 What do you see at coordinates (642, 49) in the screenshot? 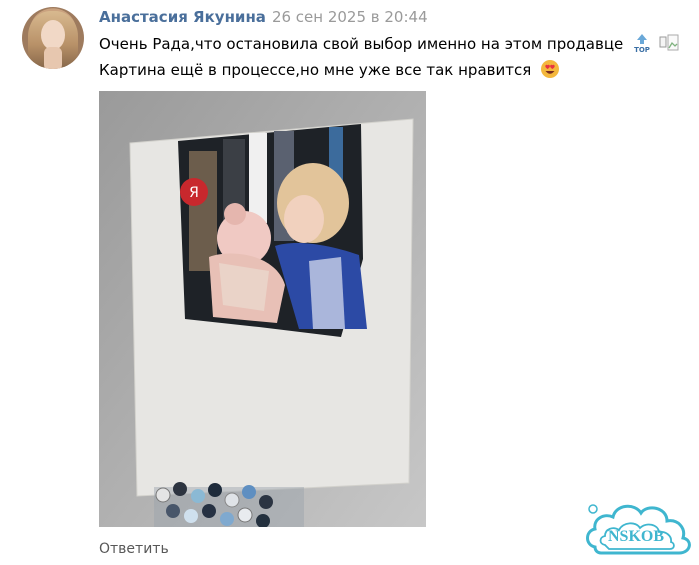
I see `svg-text: TOP` at bounding box center [642, 49].